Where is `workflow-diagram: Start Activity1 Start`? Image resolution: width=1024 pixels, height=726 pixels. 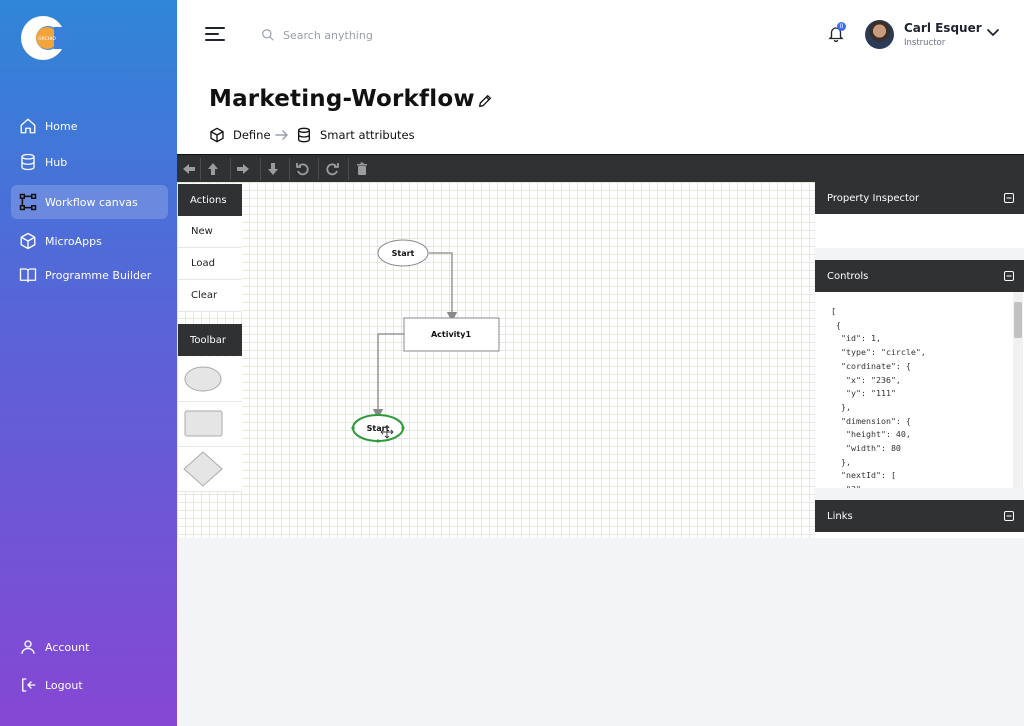
workflow-diagram: Start Activity1 Start is located at coordinates (425, 341).